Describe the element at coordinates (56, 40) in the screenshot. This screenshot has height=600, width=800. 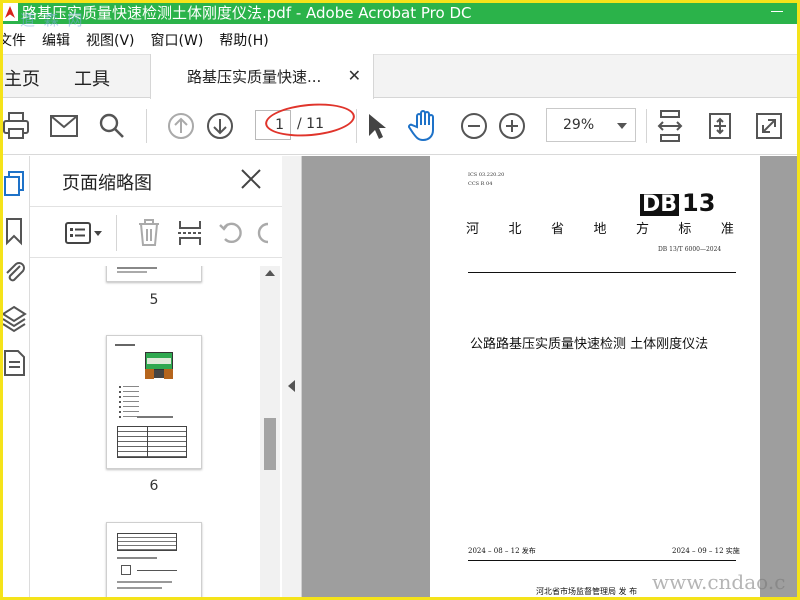
I see `menu-edit: 编辑` at that location.